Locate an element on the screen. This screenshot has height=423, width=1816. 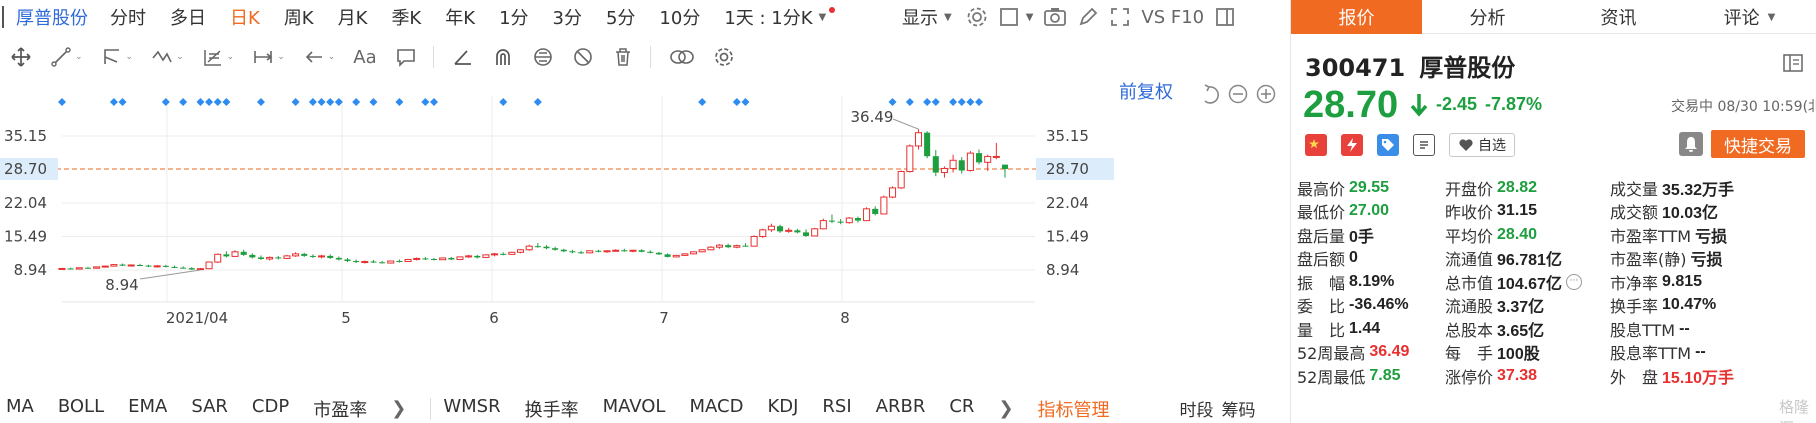
quote-cell: 最高价 29.55 is located at coordinates (1371, 188).